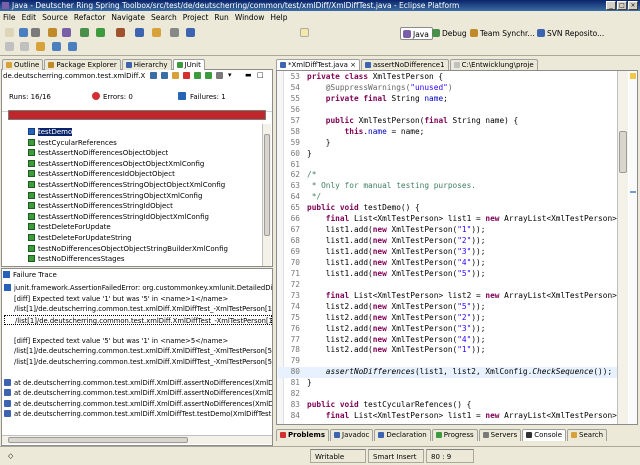  Describe the element at coordinates (147, 153) in the screenshot. I see `test-item: testAssertNoDifferencesObjectObject` at that location.